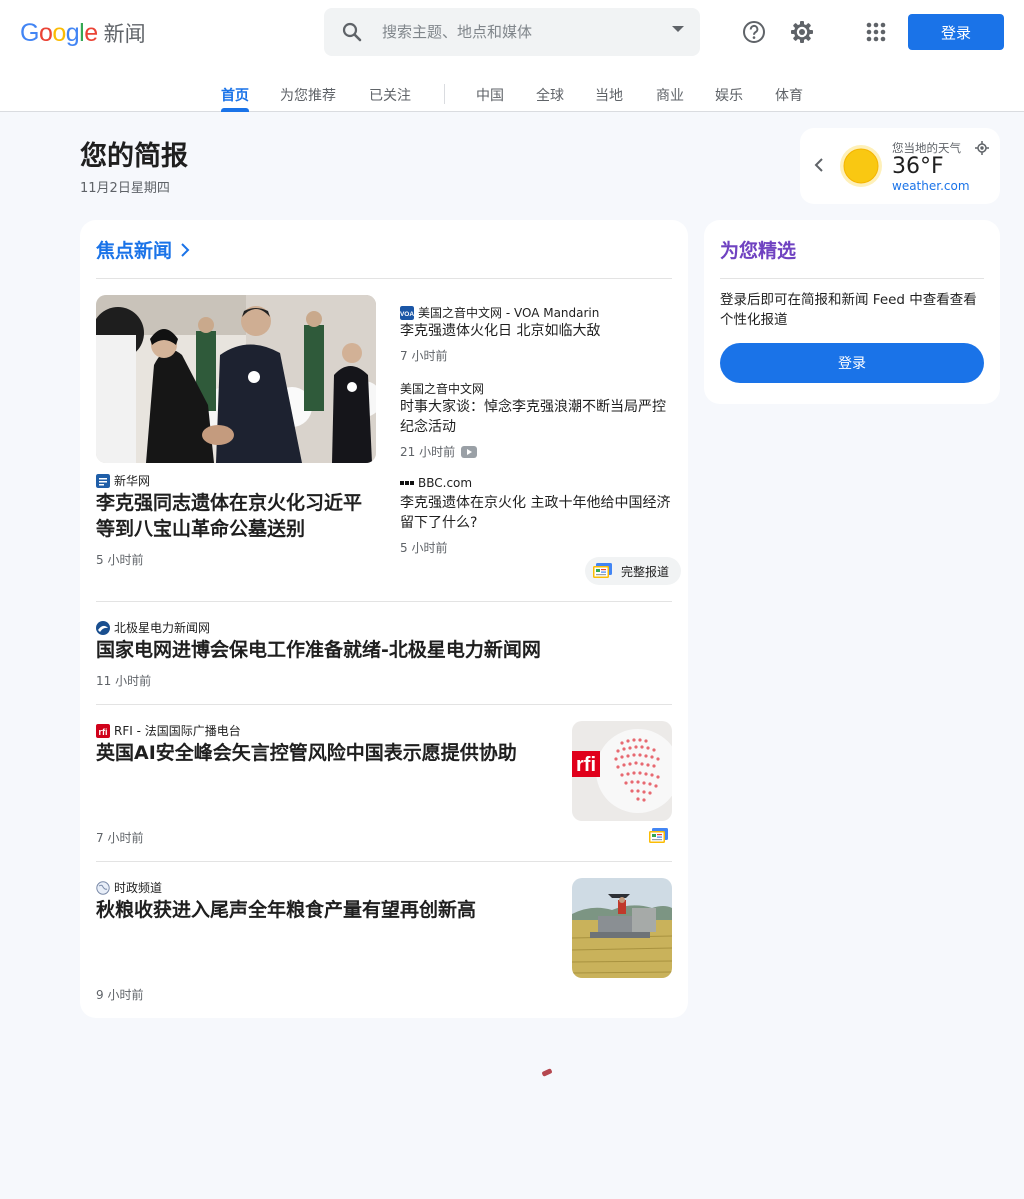 Image resolution: width=1024 pixels, height=1199 pixels. Describe the element at coordinates (670, 95) in the screenshot. I see `tab-business: 商业` at that location.